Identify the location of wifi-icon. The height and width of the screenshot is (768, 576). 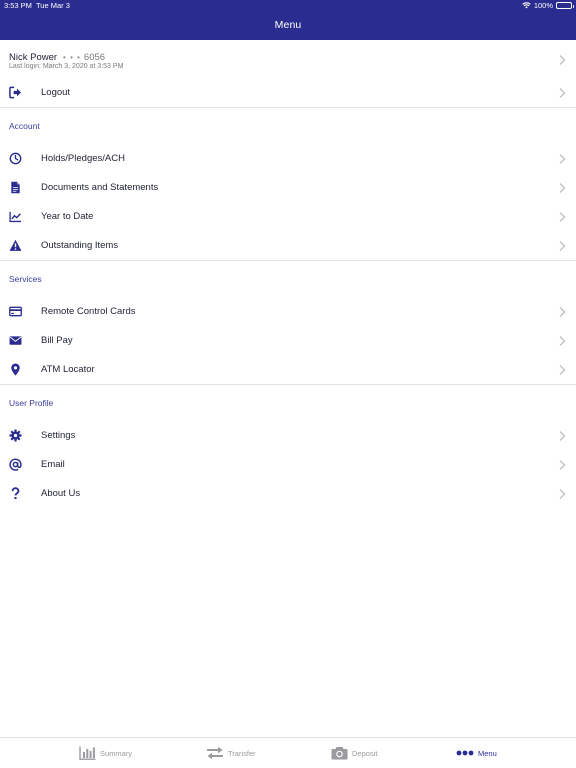
(526, 5).